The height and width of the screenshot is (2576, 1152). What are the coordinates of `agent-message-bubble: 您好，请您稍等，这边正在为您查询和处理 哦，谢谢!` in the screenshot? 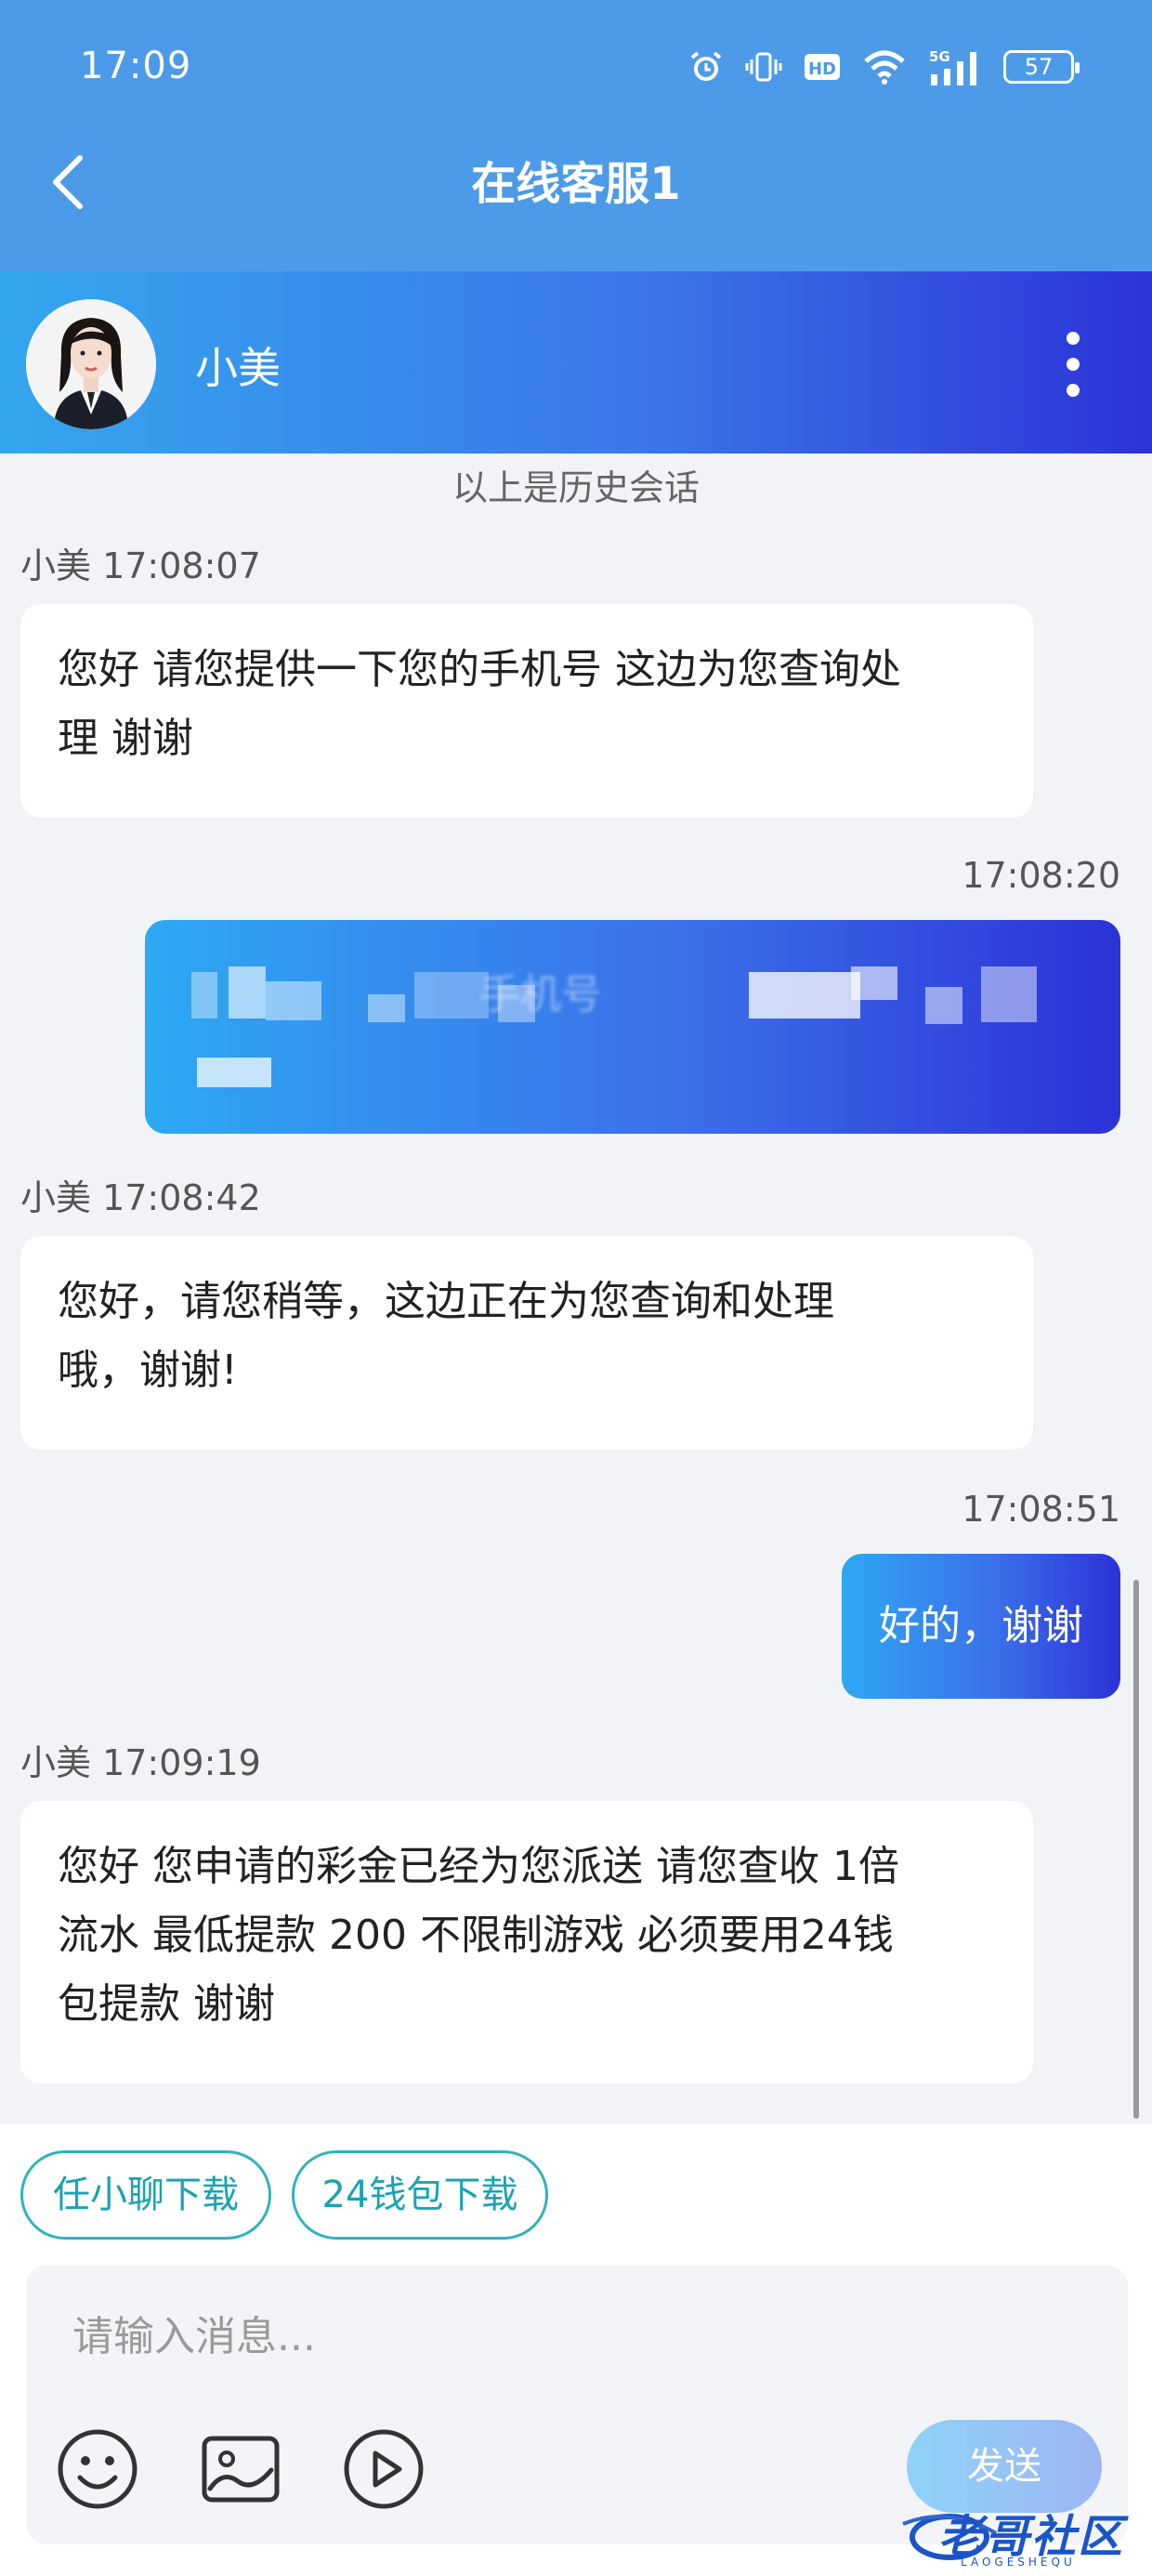 It's located at (526, 1343).